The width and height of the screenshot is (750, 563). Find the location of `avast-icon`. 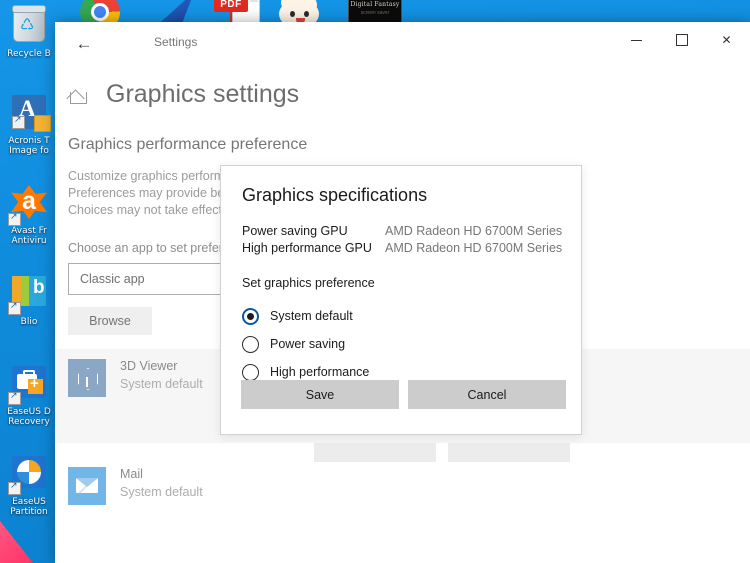

avast-icon is located at coordinates (29, 205).